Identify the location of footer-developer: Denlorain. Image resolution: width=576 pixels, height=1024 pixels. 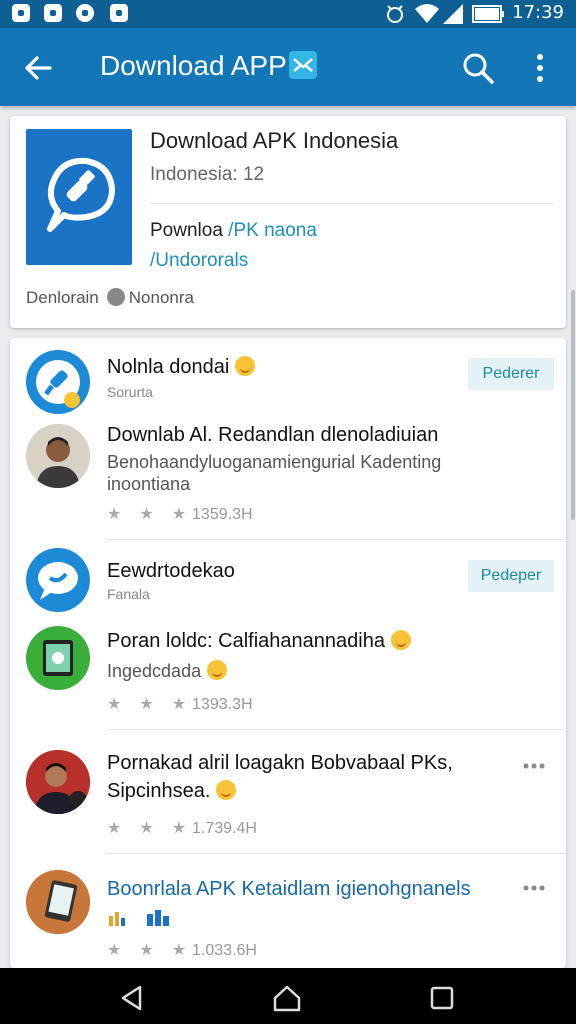
(62, 297).